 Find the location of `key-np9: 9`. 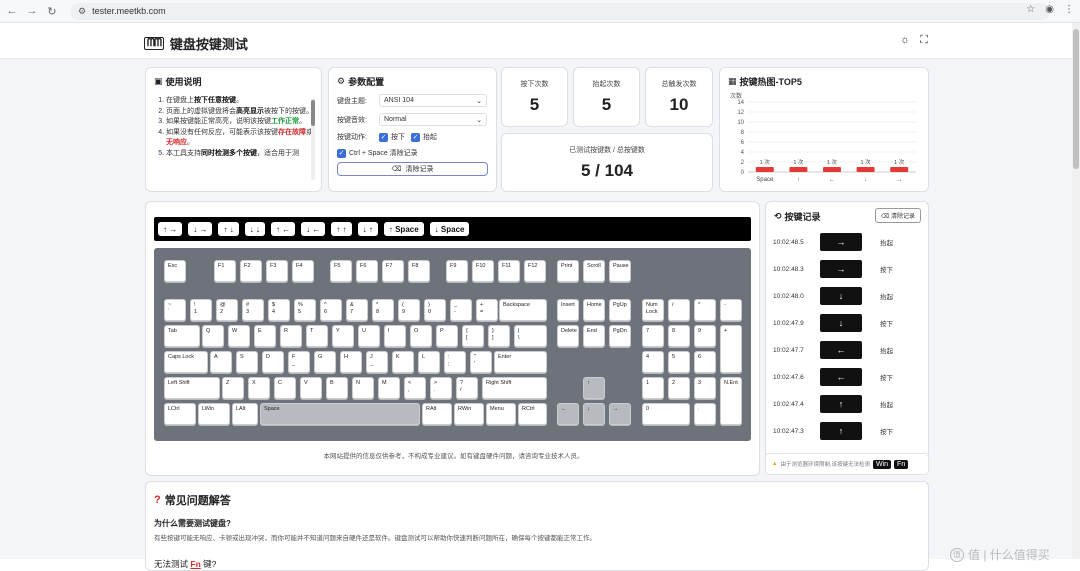

key-np9: 9 is located at coordinates (705, 336).